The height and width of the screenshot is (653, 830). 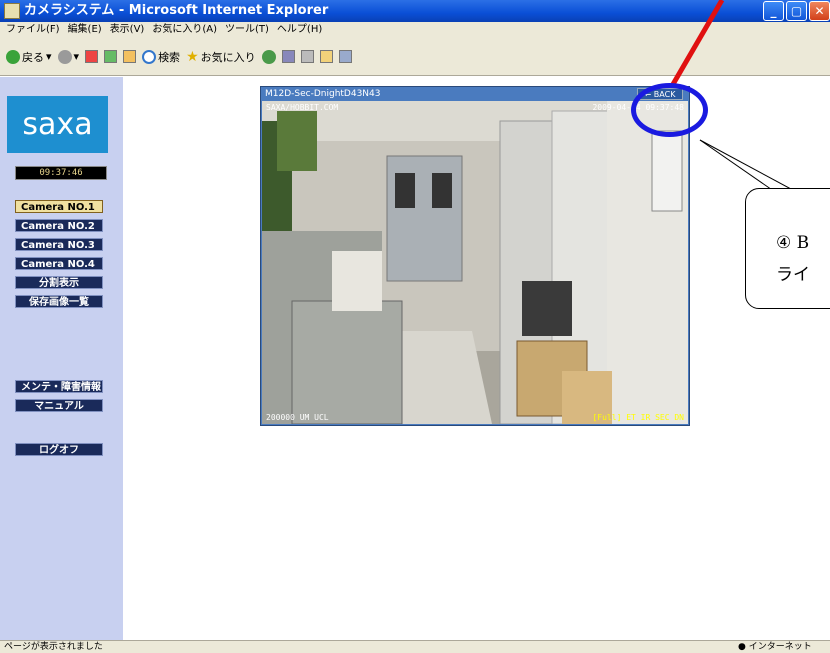 What do you see at coordinates (302, 107) in the screenshot?
I see `overlay-top-left: SAXA/HOBBIT.COM` at bounding box center [302, 107].